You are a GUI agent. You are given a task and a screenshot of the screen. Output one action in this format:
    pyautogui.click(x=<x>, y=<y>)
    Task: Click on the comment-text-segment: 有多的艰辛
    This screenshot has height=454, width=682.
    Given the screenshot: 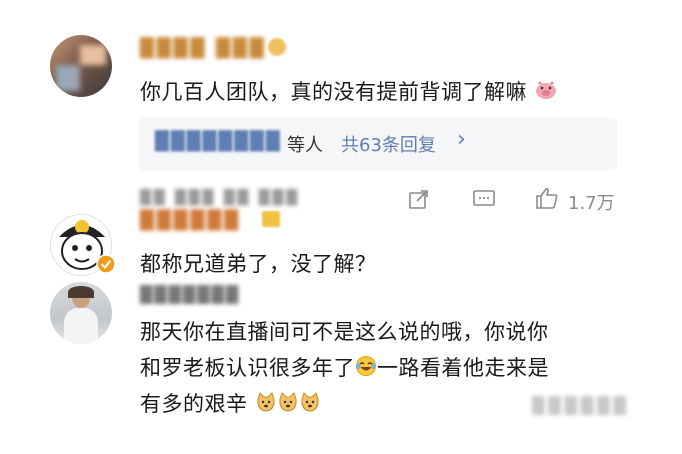 What is the action you would take?
    pyautogui.click(x=194, y=404)
    